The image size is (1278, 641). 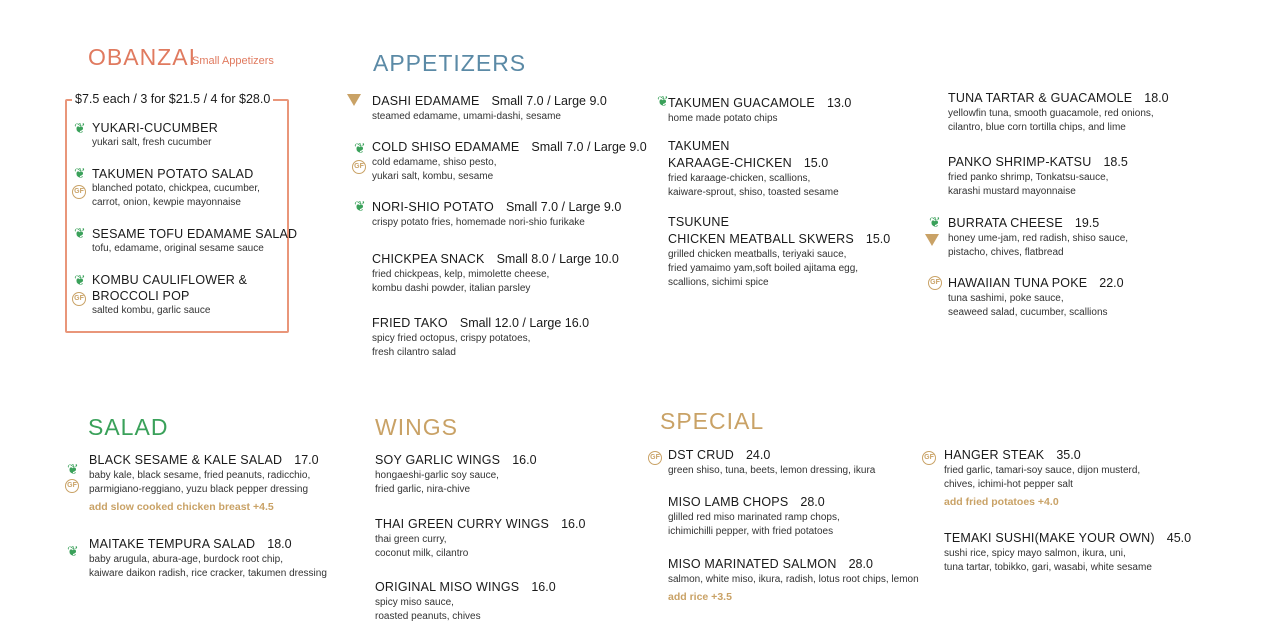 I want to click on item-price: Small 12.0 / Large 16.0, so click(x=524, y=323).